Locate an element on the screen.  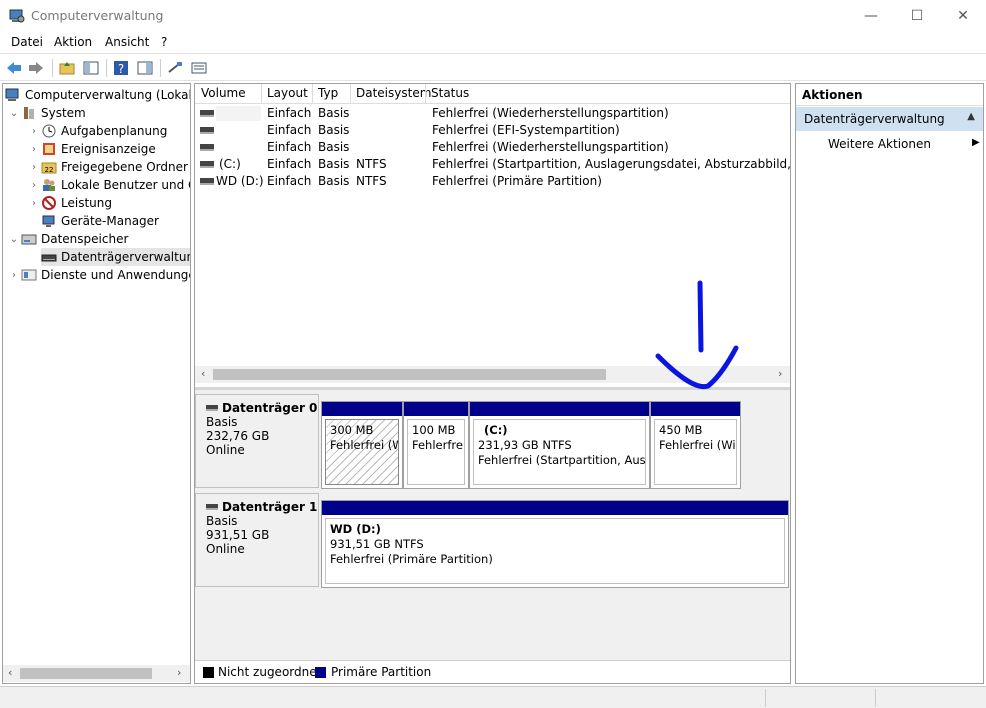
tree-item-dienste: › Dienste und Anwendungen is located at coordinates (100, 275).